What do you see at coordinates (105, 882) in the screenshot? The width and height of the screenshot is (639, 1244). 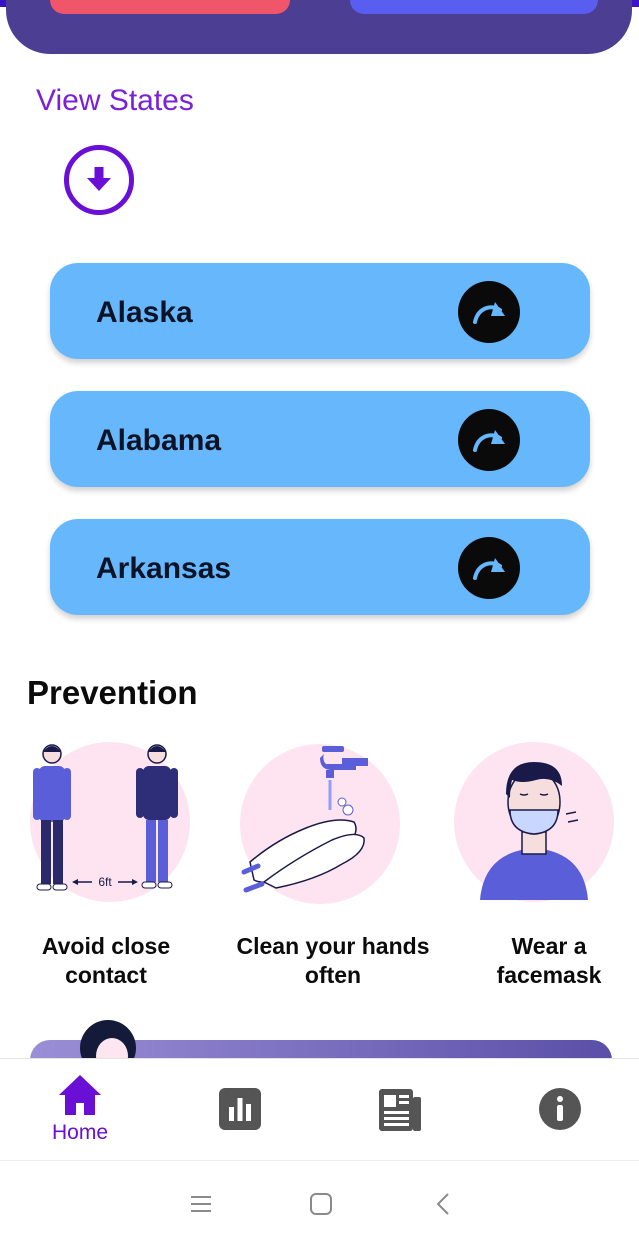 I see `distance-label: 6ft` at bounding box center [105, 882].